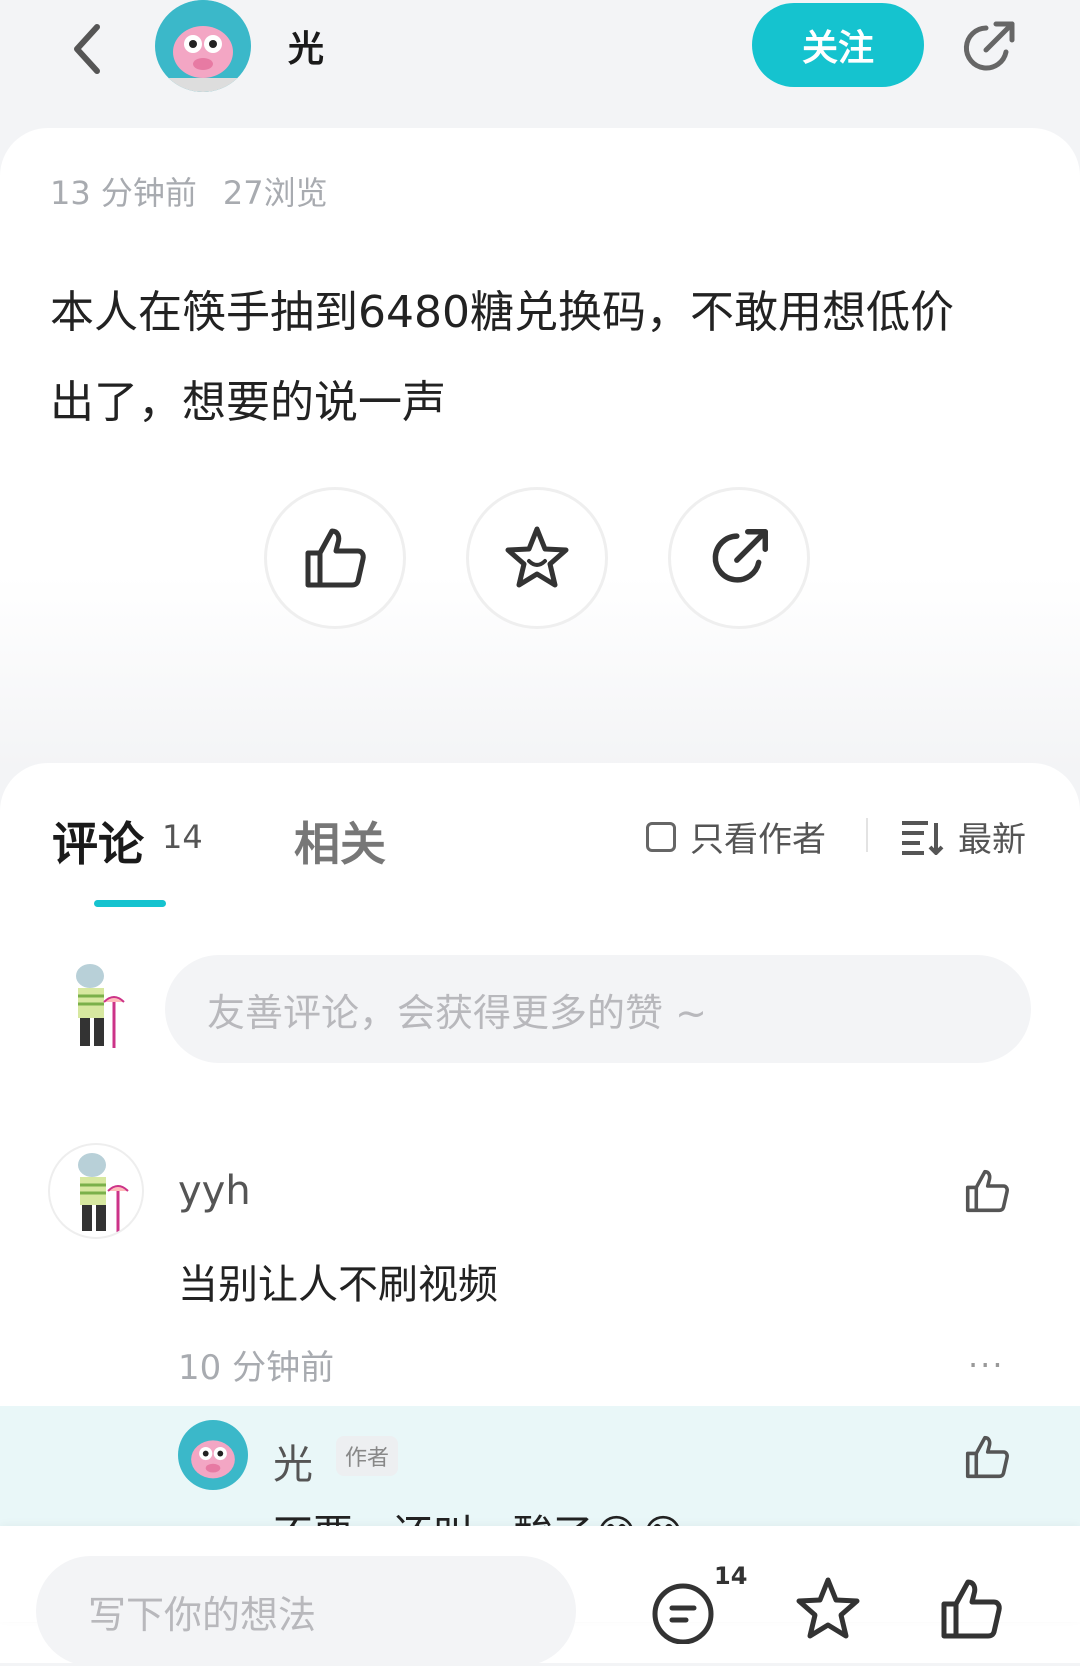 The height and width of the screenshot is (1666, 1080). What do you see at coordinates (275, 193) in the screenshot?
I see `post-views: 27浏览` at bounding box center [275, 193].